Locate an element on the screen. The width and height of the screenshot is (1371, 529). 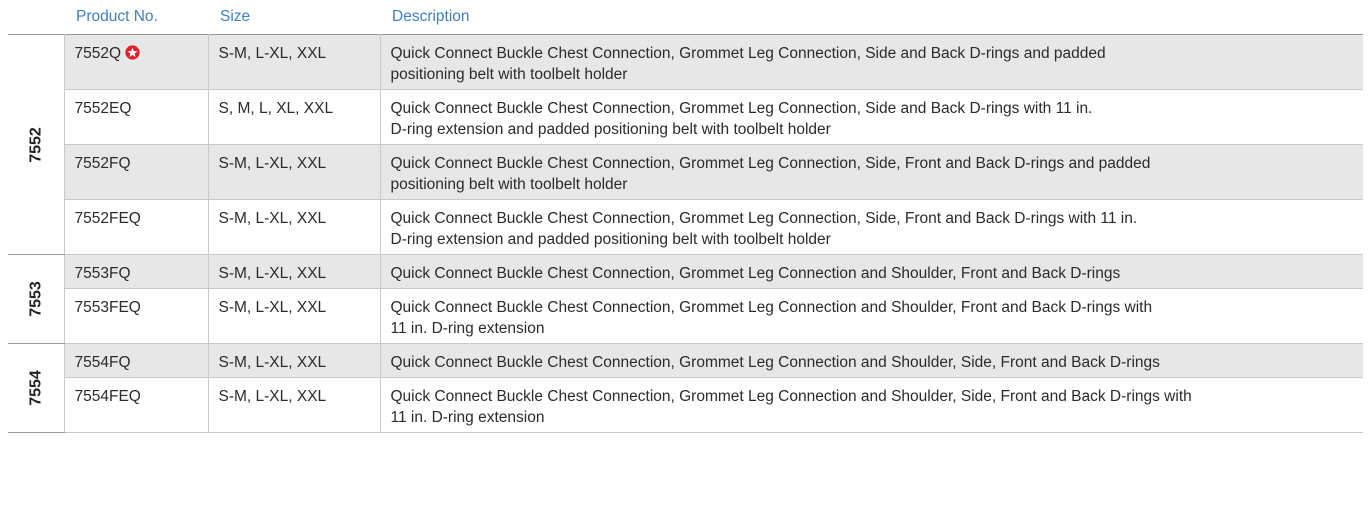
product-number: 7552FQ is located at coordinates (102, 163).